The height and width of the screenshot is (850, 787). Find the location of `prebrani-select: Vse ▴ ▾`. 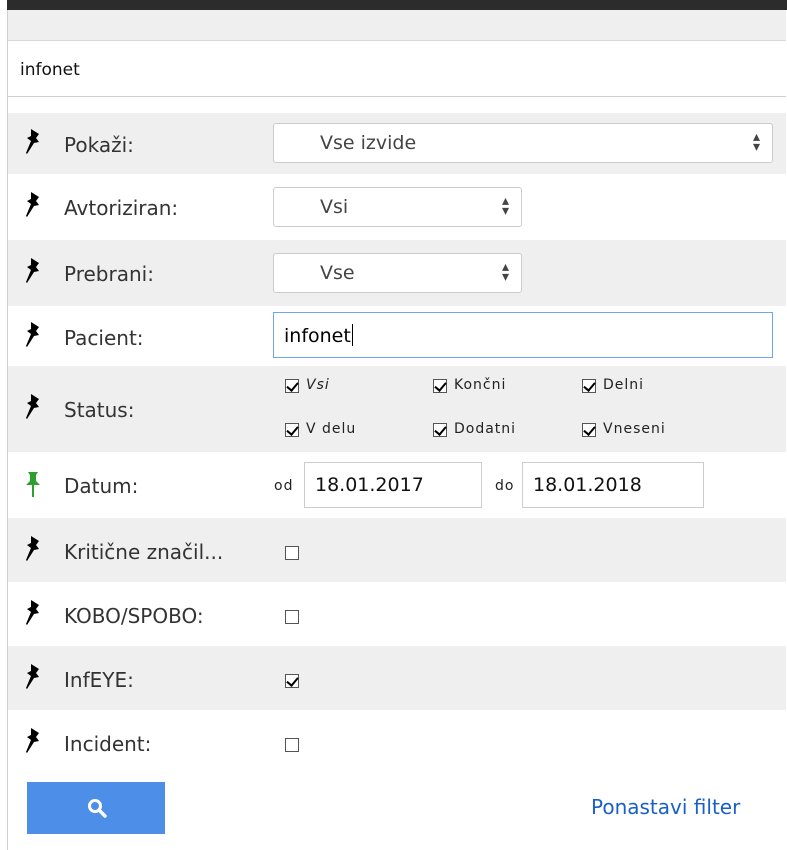

prebrani-select: Vse ▴ ▾ is located at coordinates (397, 273).